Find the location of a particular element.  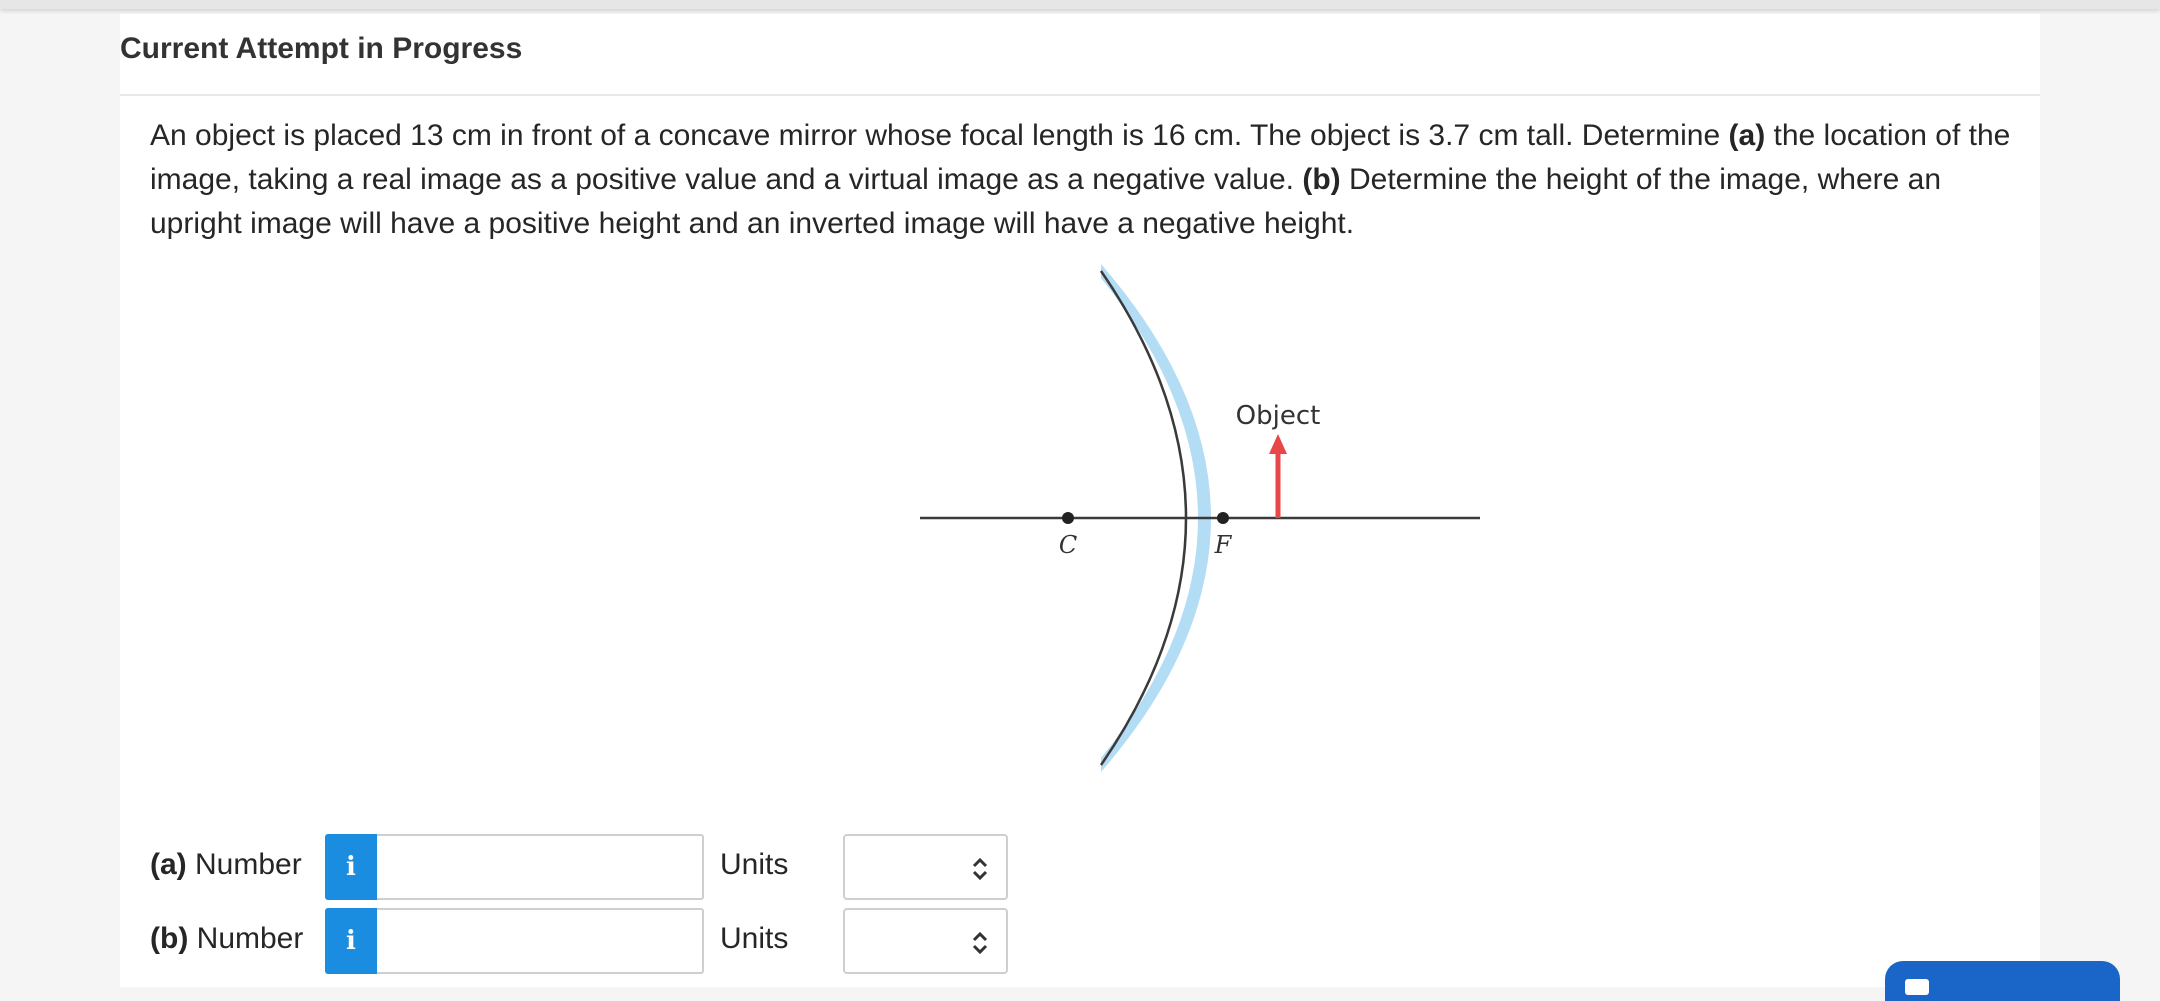

answer-row-a: (a) Number i Units is located at coordinates (600, 867).